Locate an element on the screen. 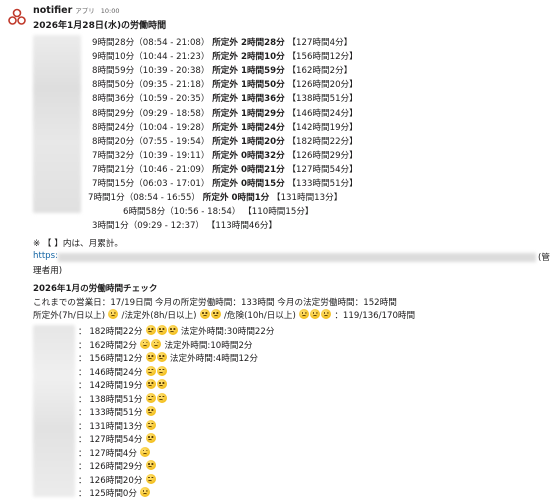 The image size is (550, 503). monthly-total: 【127時間54分】 is located at coordinates (322, 169).